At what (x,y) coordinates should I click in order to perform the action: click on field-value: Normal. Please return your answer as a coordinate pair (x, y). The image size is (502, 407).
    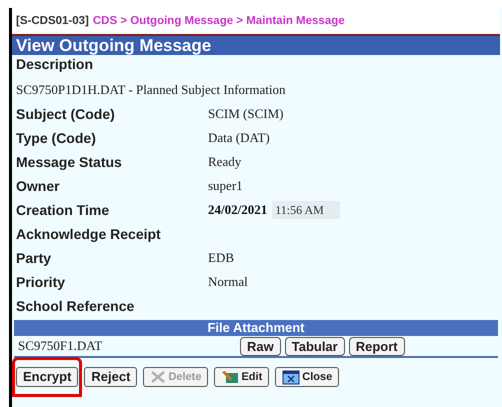
    Looking at the image, I should click on (228, 282).